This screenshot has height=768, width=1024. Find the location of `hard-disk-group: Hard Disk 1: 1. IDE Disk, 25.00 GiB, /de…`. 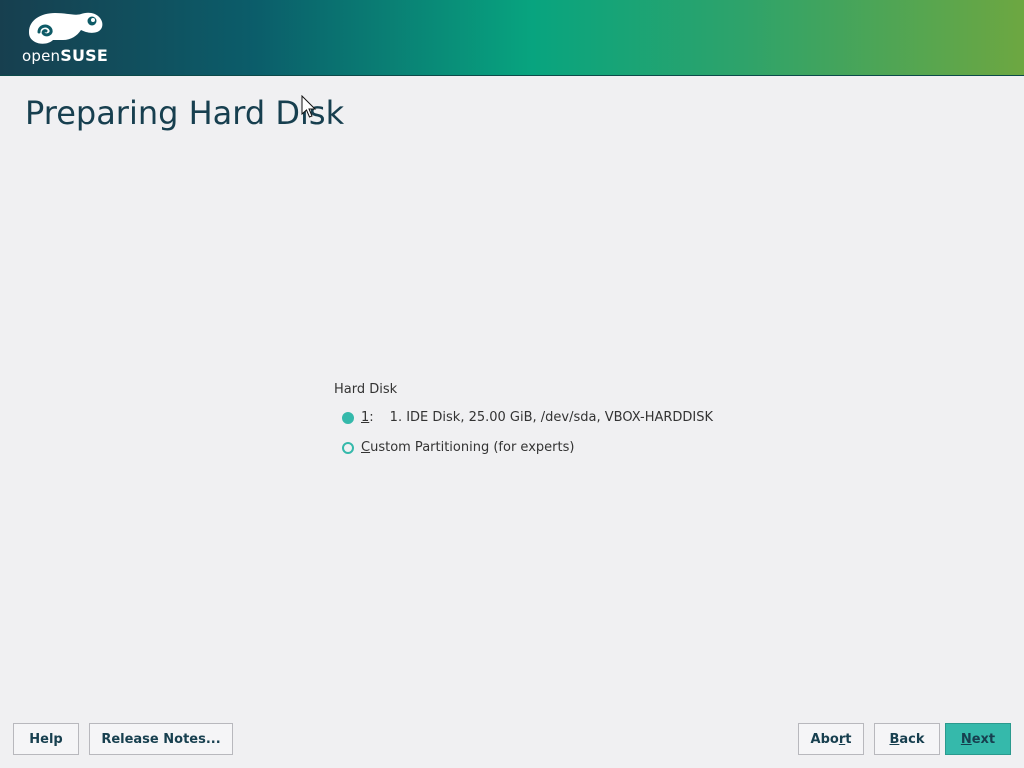

hard-disk-group: Hard Disk 1: 1. IDE Disk, 25.00 GiB, /de… is located at coordinates (523, 418).